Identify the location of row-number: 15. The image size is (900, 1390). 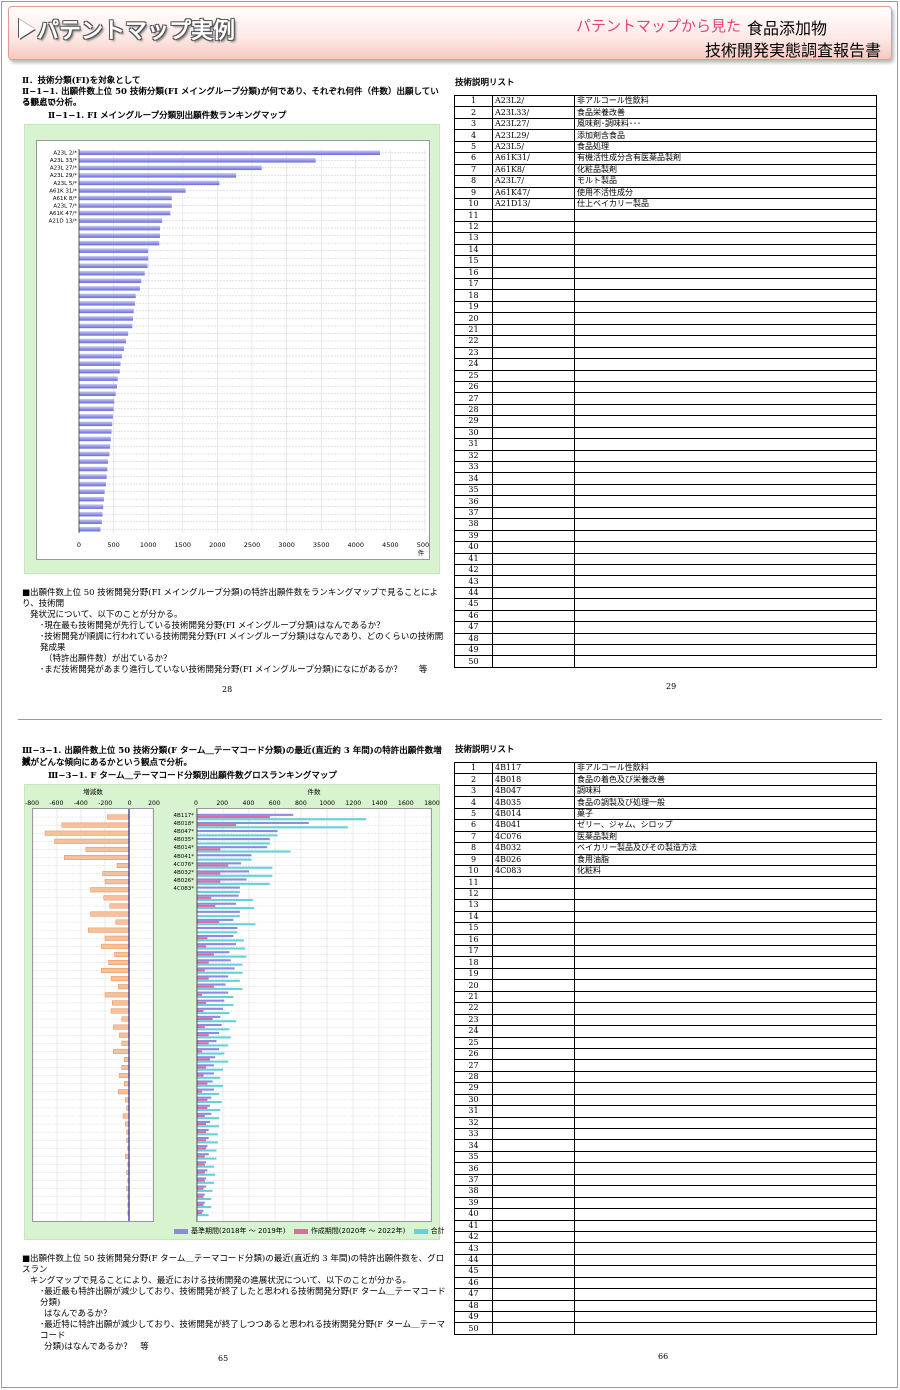
(473, 928).